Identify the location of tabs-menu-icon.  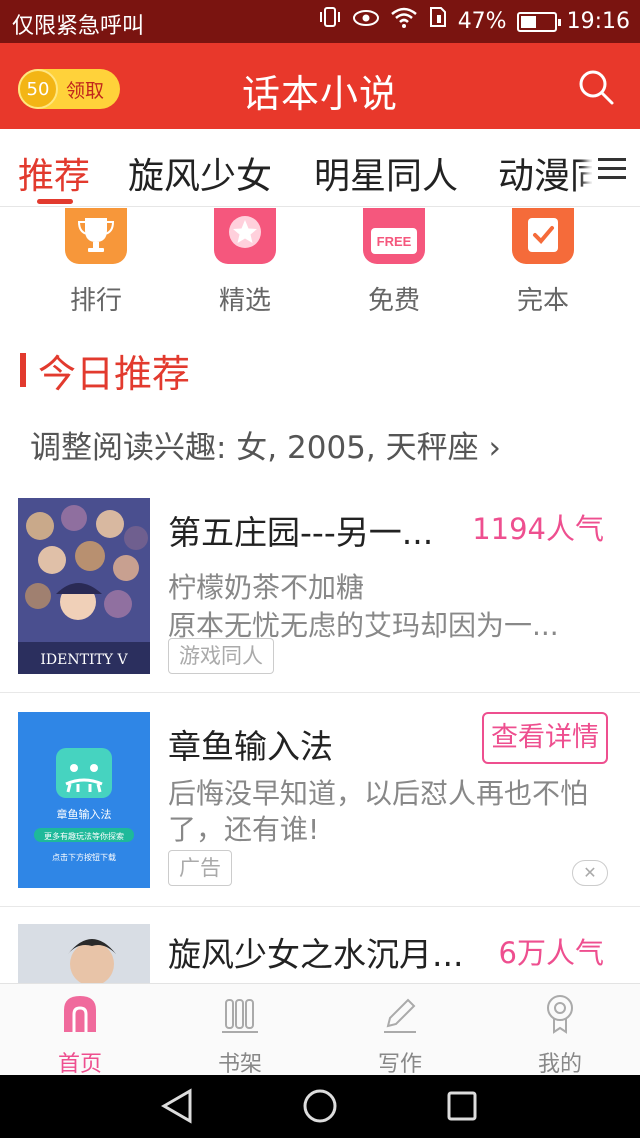
(616, 167).